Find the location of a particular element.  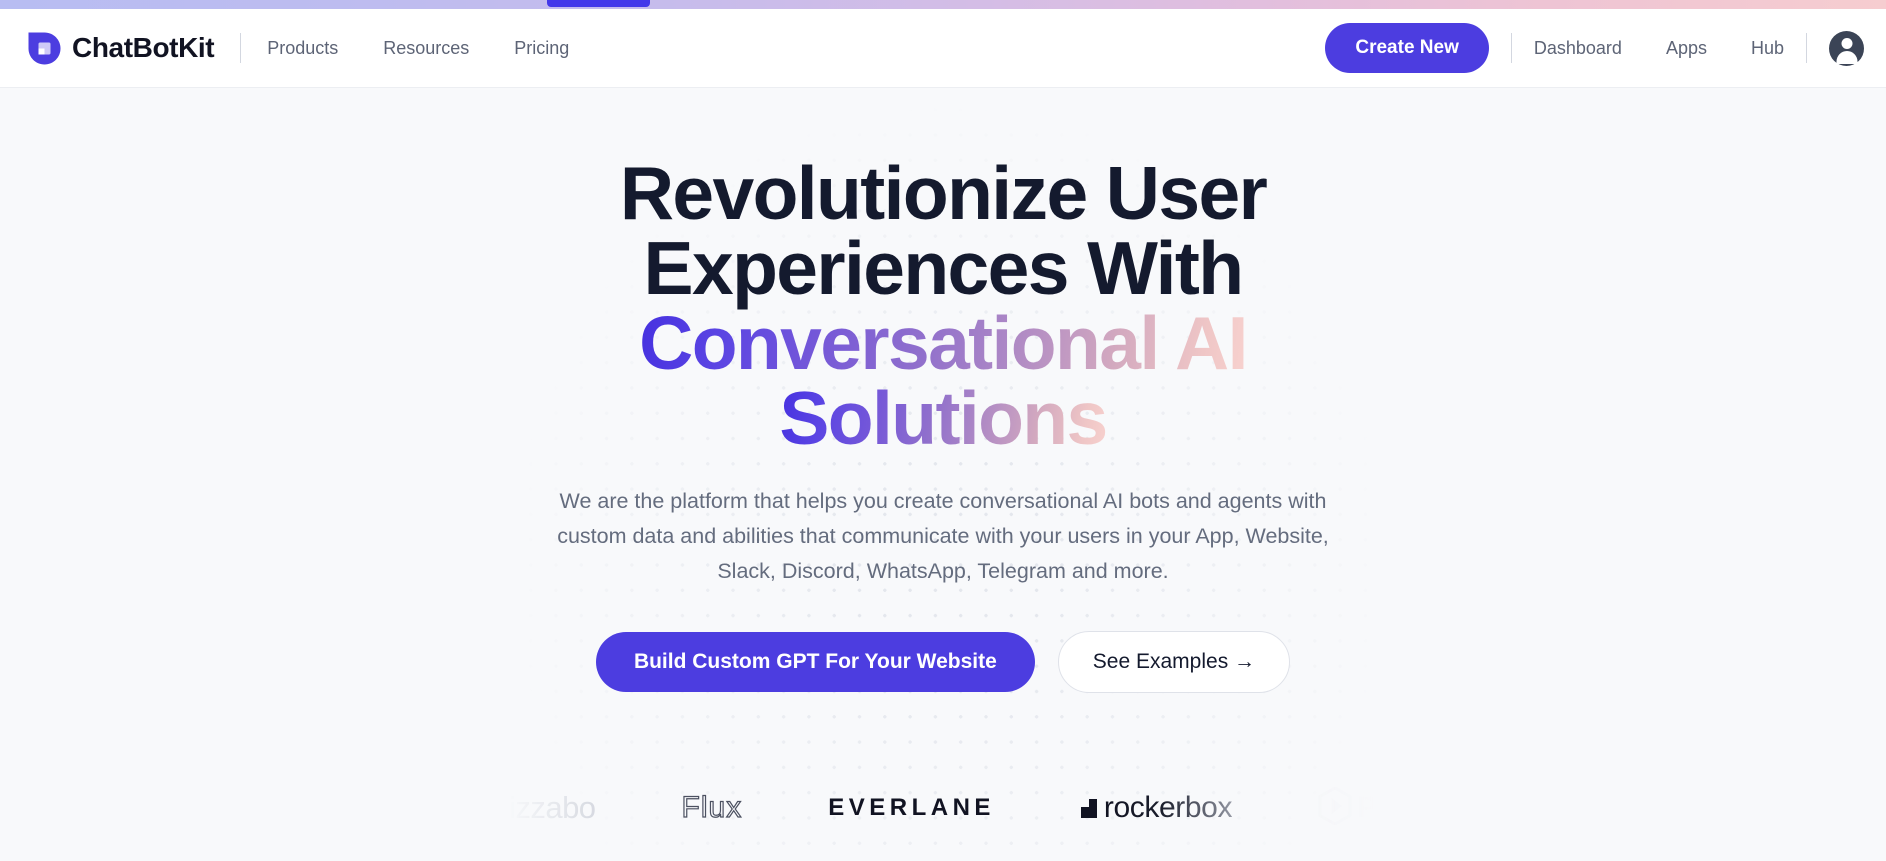

logo-pendo-text: P is located at coordinates (1367, 807).